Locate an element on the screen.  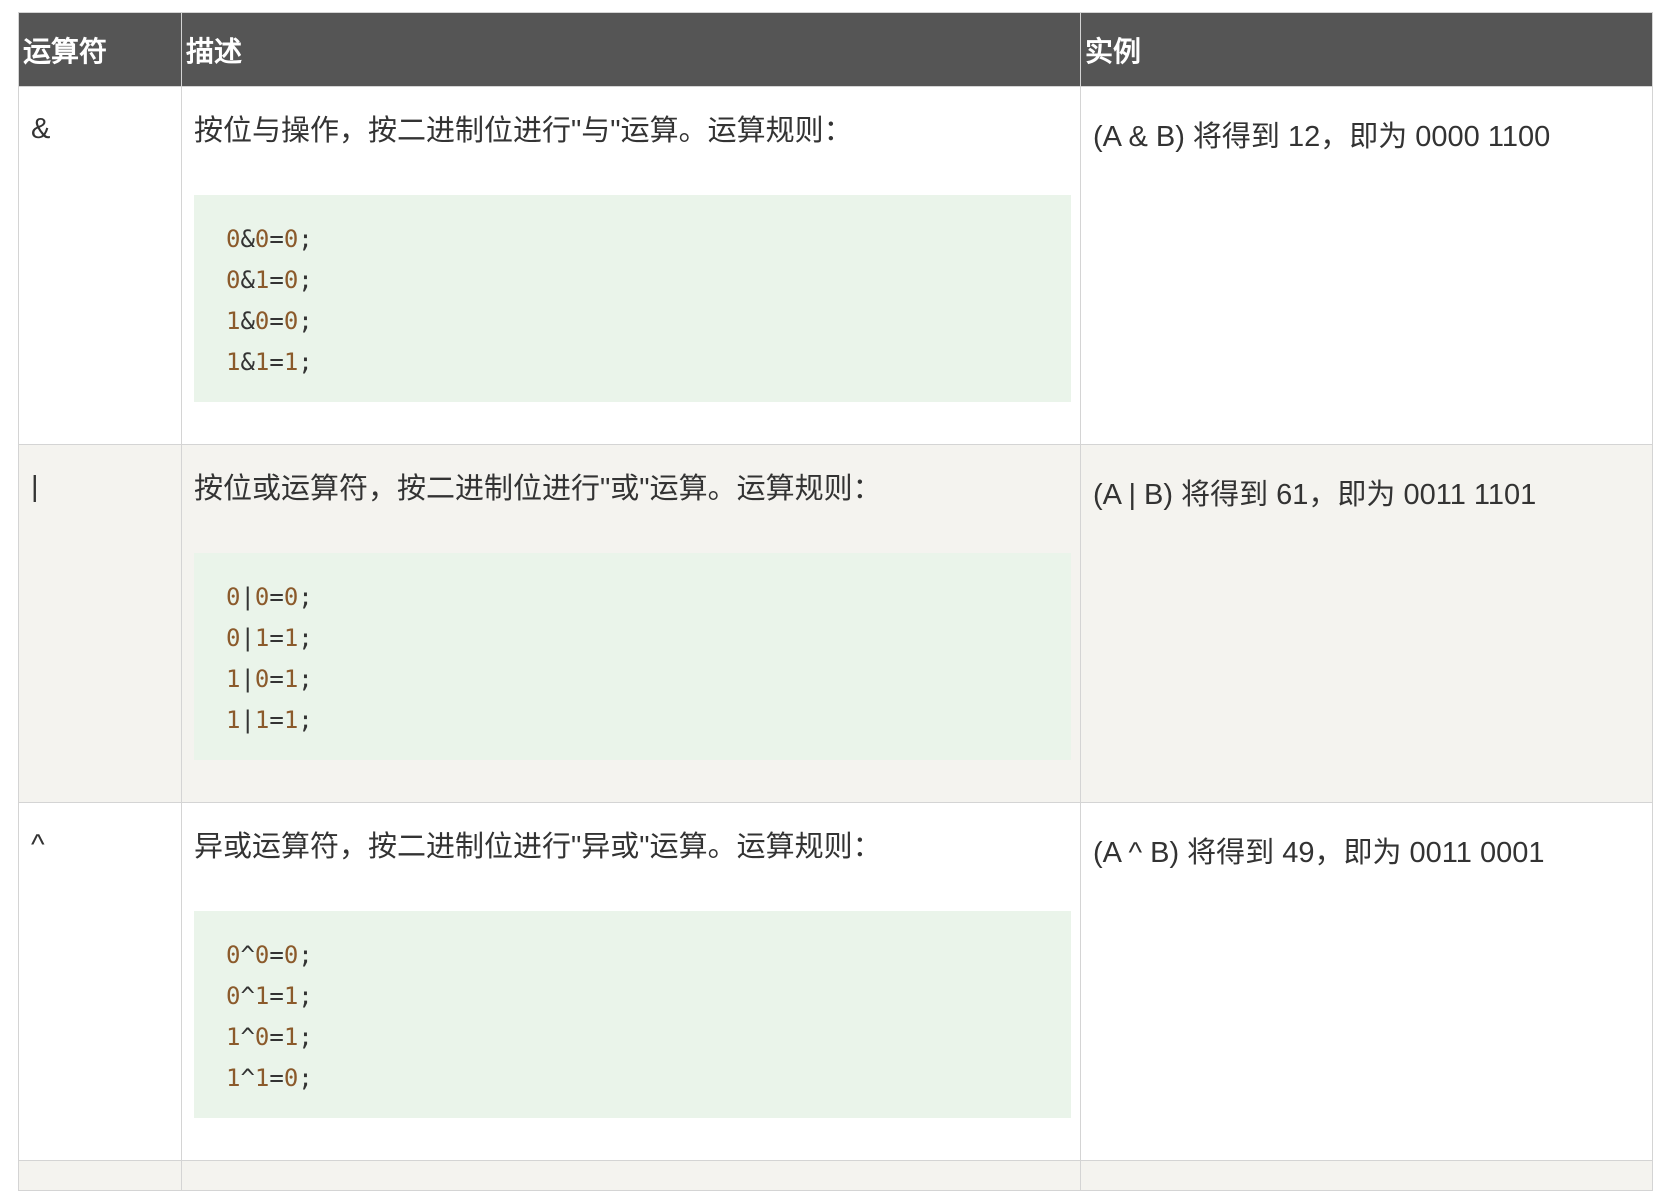
description-cell-empty is located at coordinates (631, 1175).